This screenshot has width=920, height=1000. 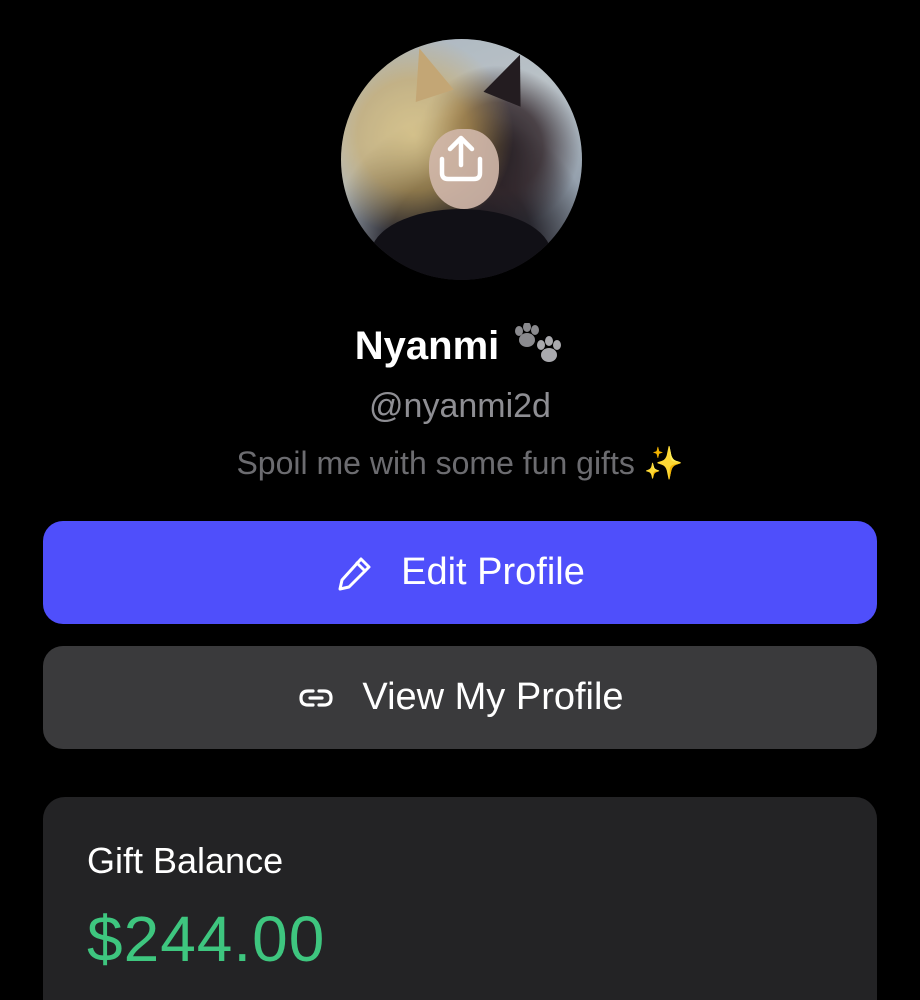 I want to click on edit-profile-button: Edit Profile, so click(x=460, y=572).